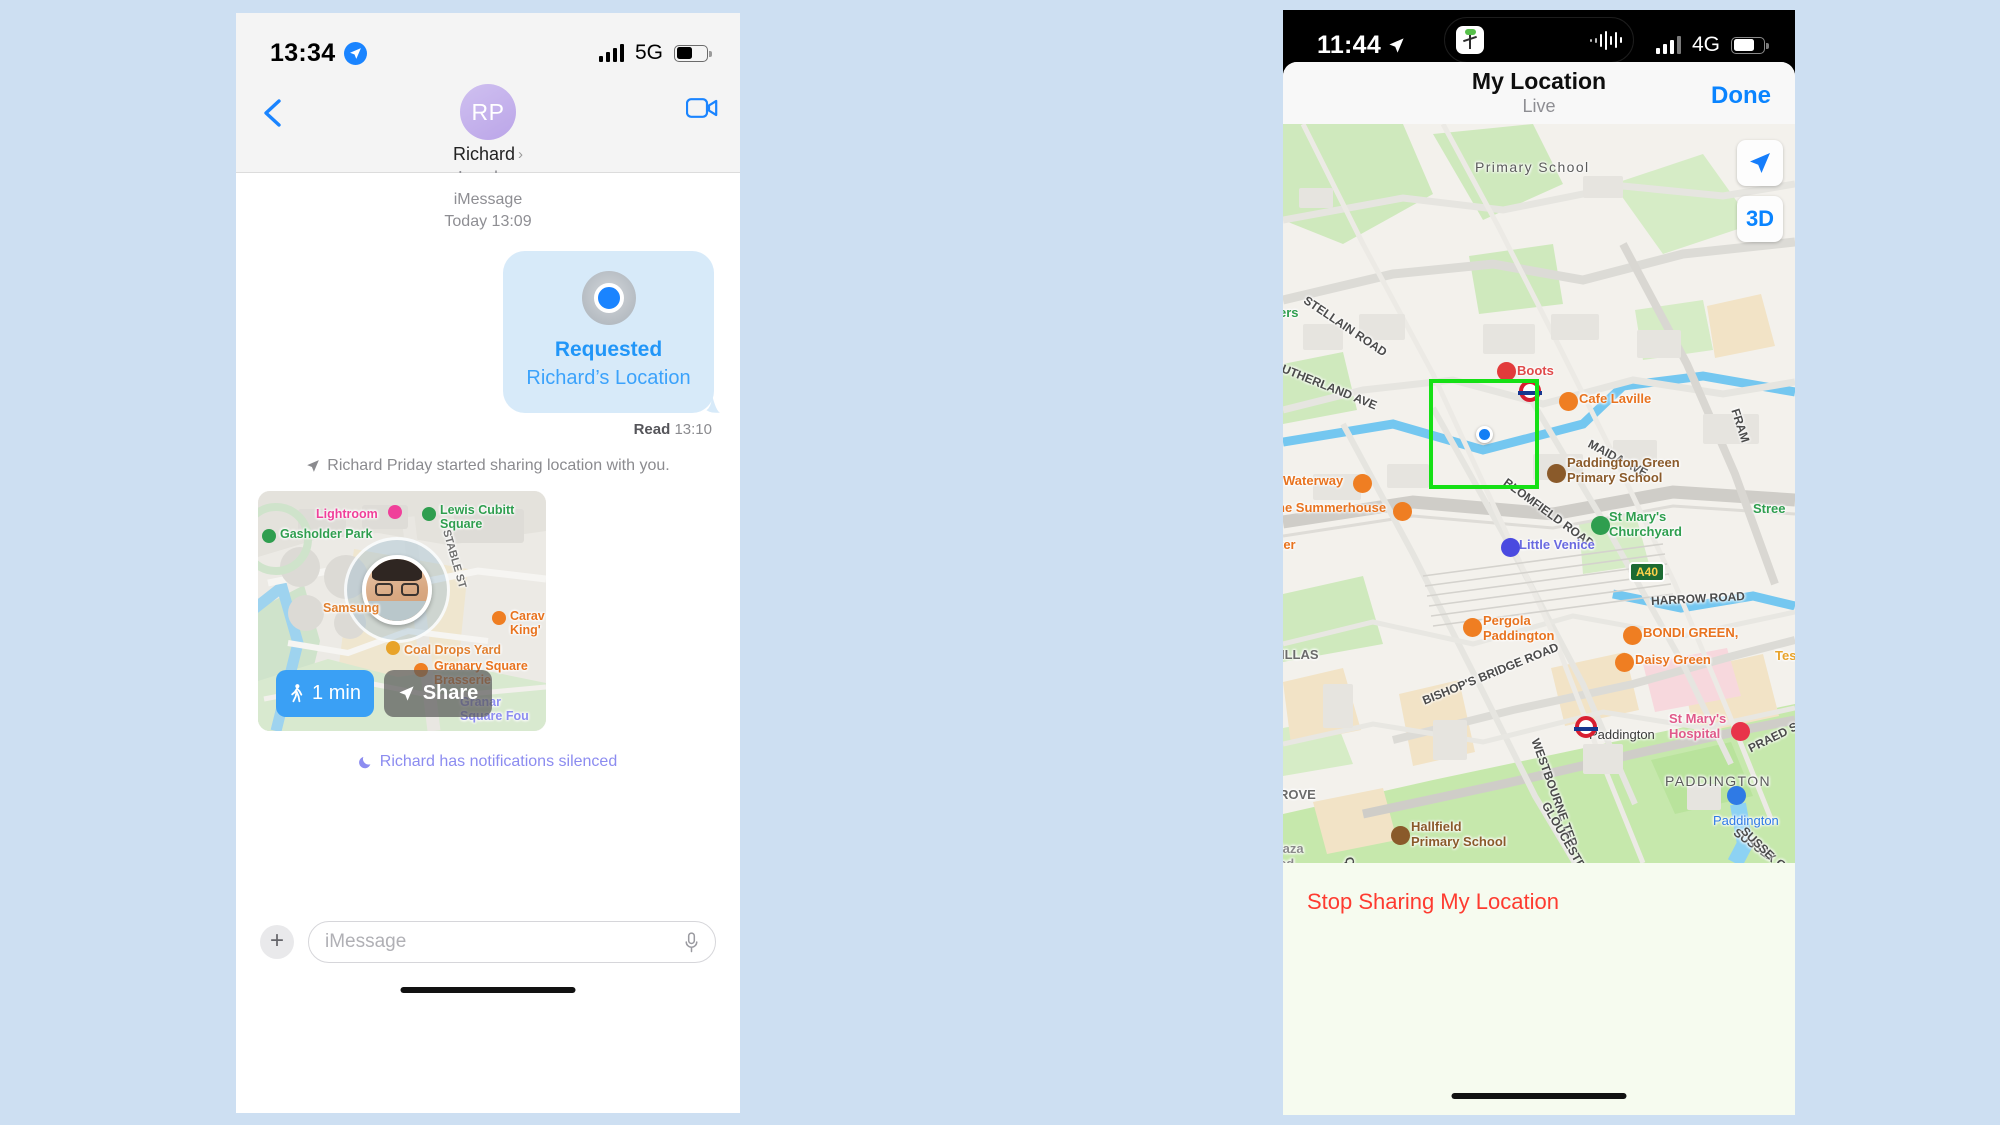 The width and height of the screenshot is (2000, 1125). Describe the element at coordinates (691, 942) in the screenshot. I see `microphone-icon` at that location.